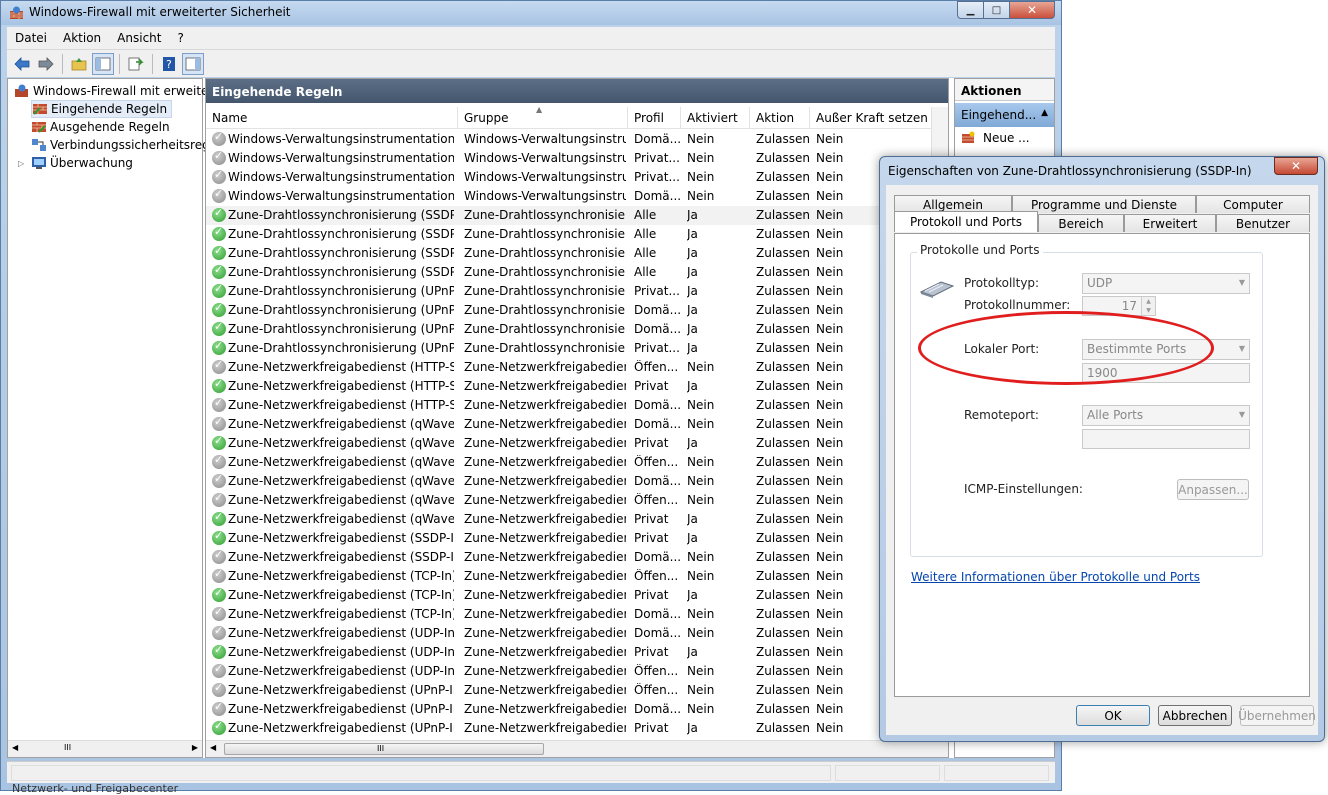 Image resolution: width=1328 pixels, height=795 pixels. What do you see at coordinates (105, 748) in the screenshot?
I see `tree-horizontal-scrollbar: ◀ III ▶` at bounding box center [105, 748].